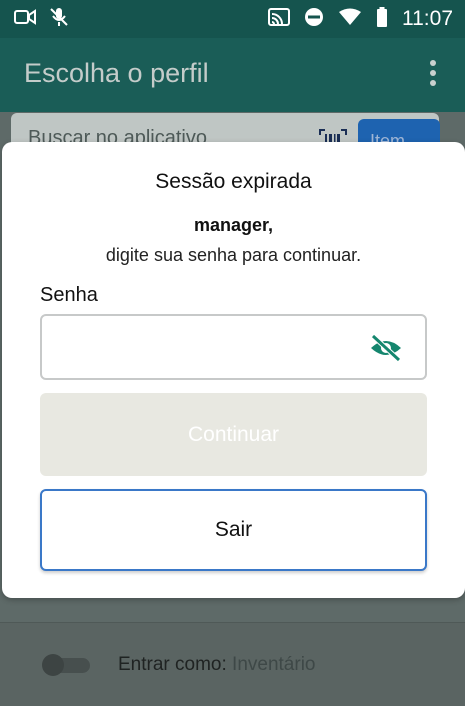 This screenshot has width=465, height=706. I want to click on wifi-icon, so click(350, 19).